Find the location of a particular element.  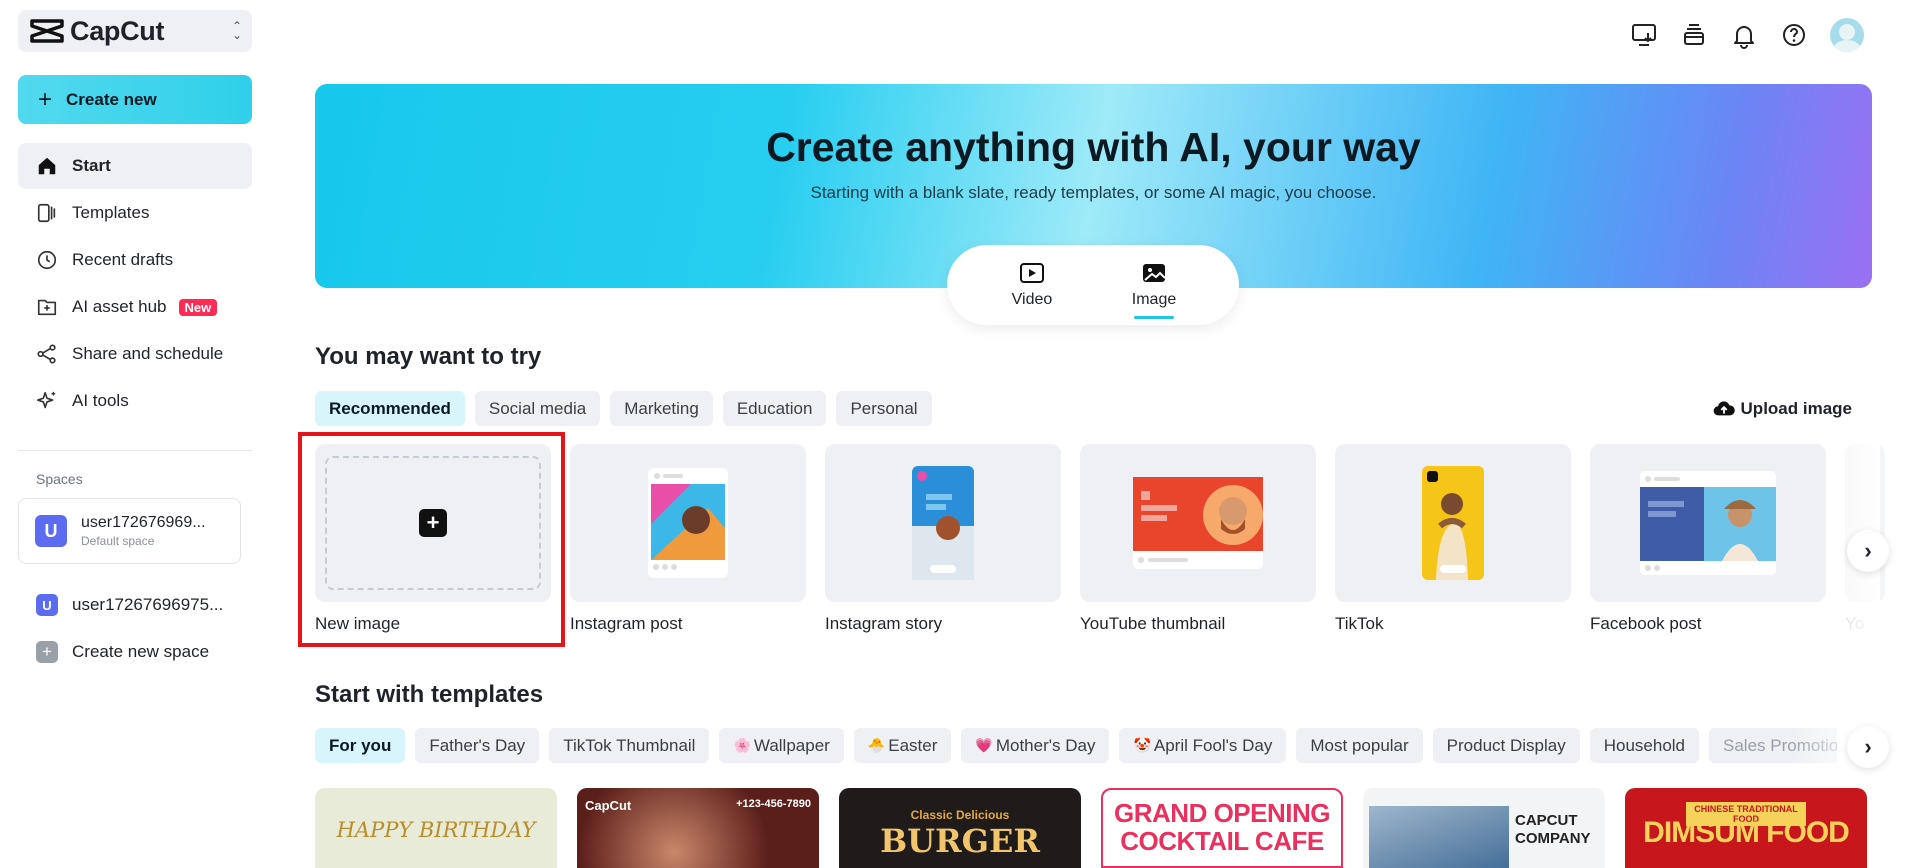

template-title-2: COMPANY is located at coordinates (1553, 838).